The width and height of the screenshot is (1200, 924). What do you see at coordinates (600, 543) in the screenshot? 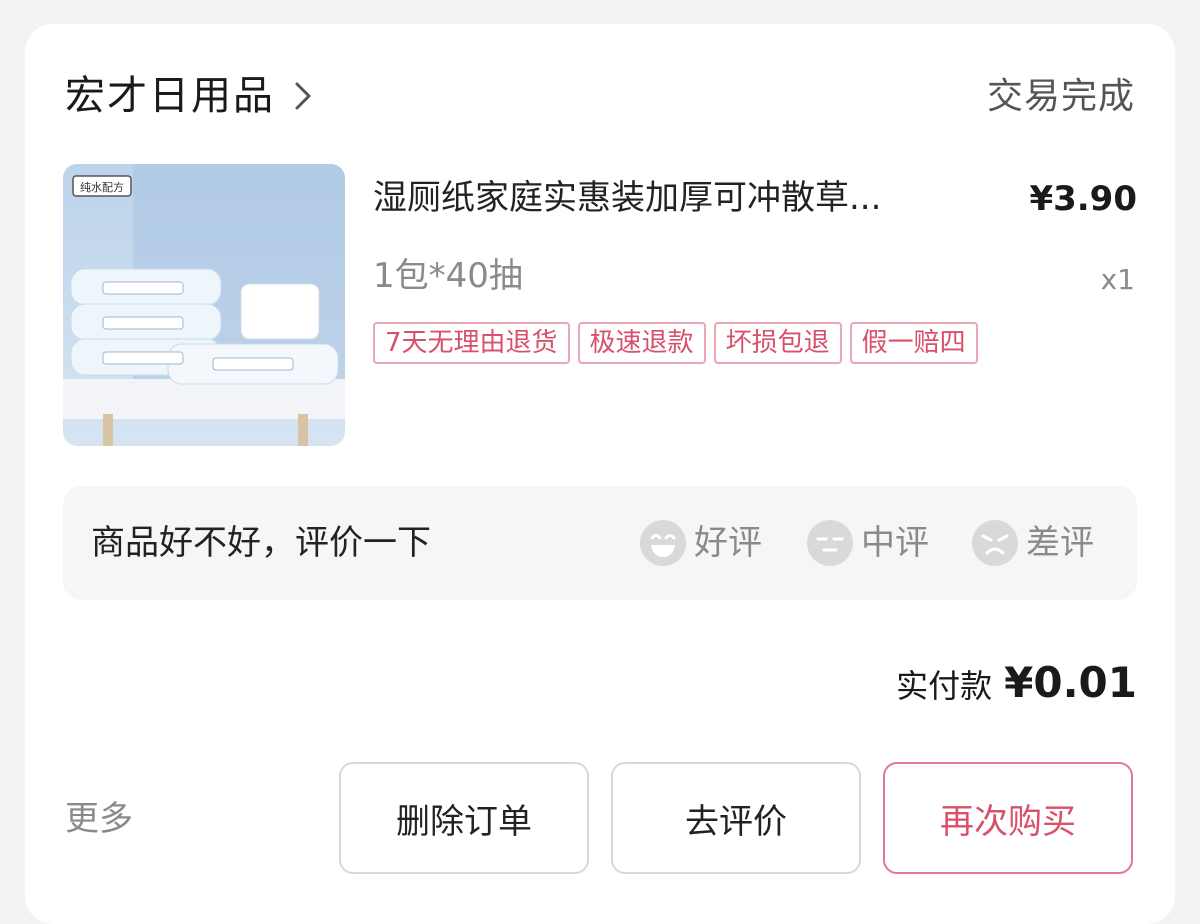
I see `review-bar: 商品好不好，评价一下 好评 中评 差评` at bounding box center [600, 543].